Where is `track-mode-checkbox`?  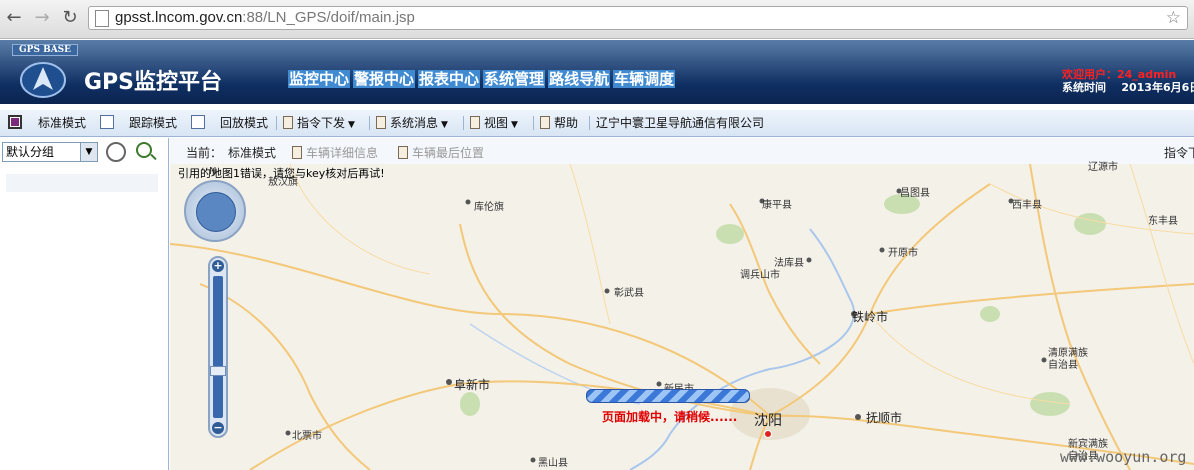
track-mode-checkbox is located at coordinates (107, 122).